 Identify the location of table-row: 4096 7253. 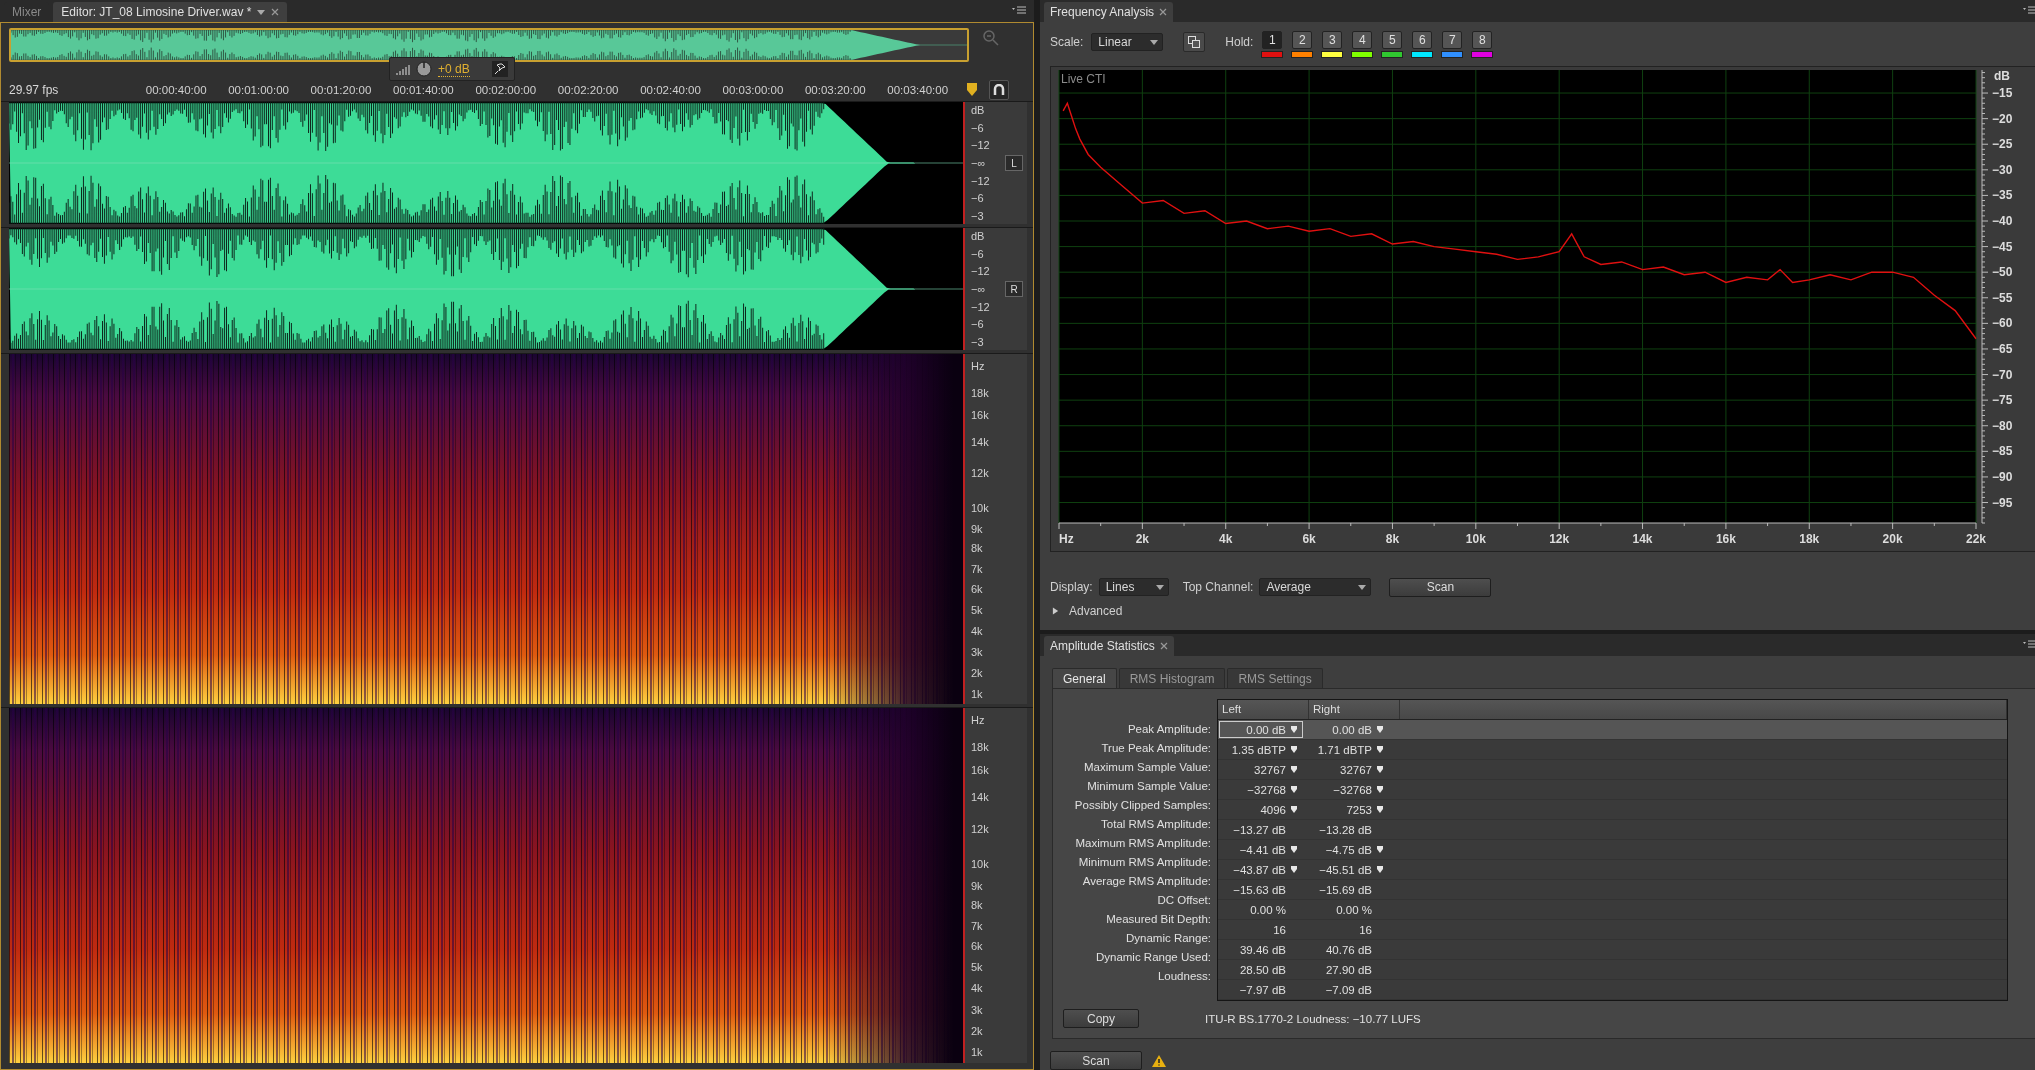
(1612, 810).